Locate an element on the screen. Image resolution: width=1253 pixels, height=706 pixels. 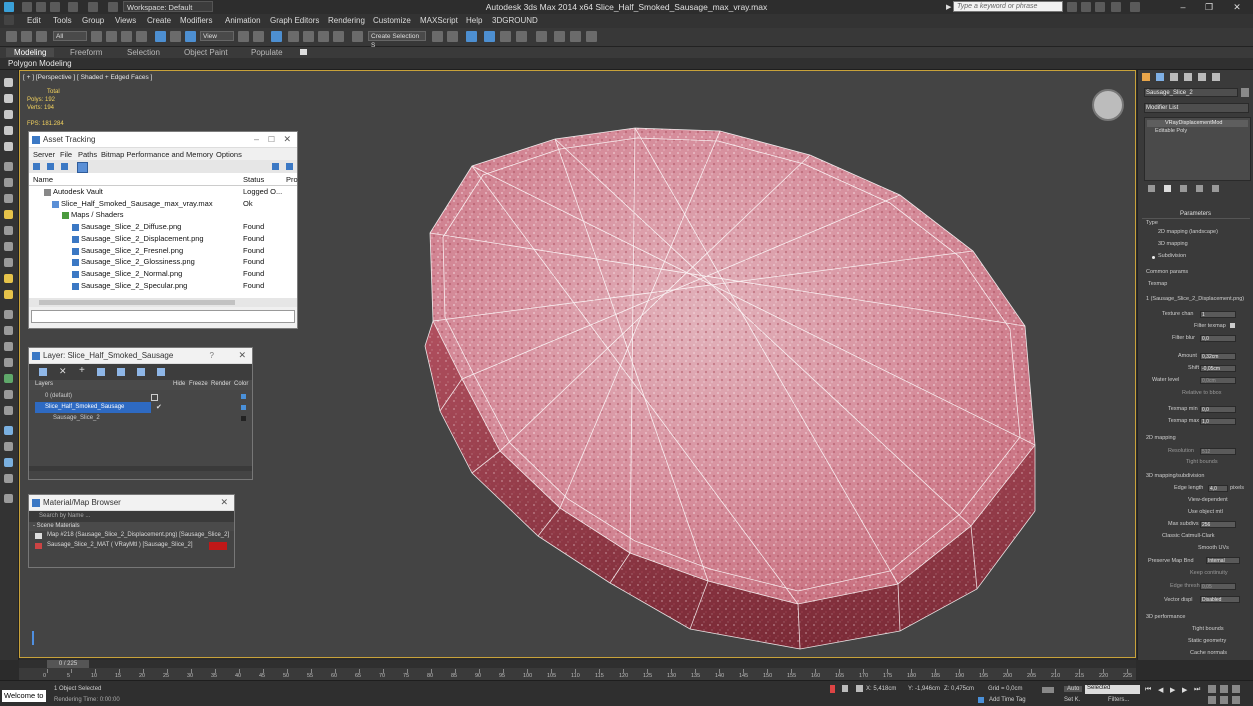
menu-paths: Paths is located at coordinates (87, 154).